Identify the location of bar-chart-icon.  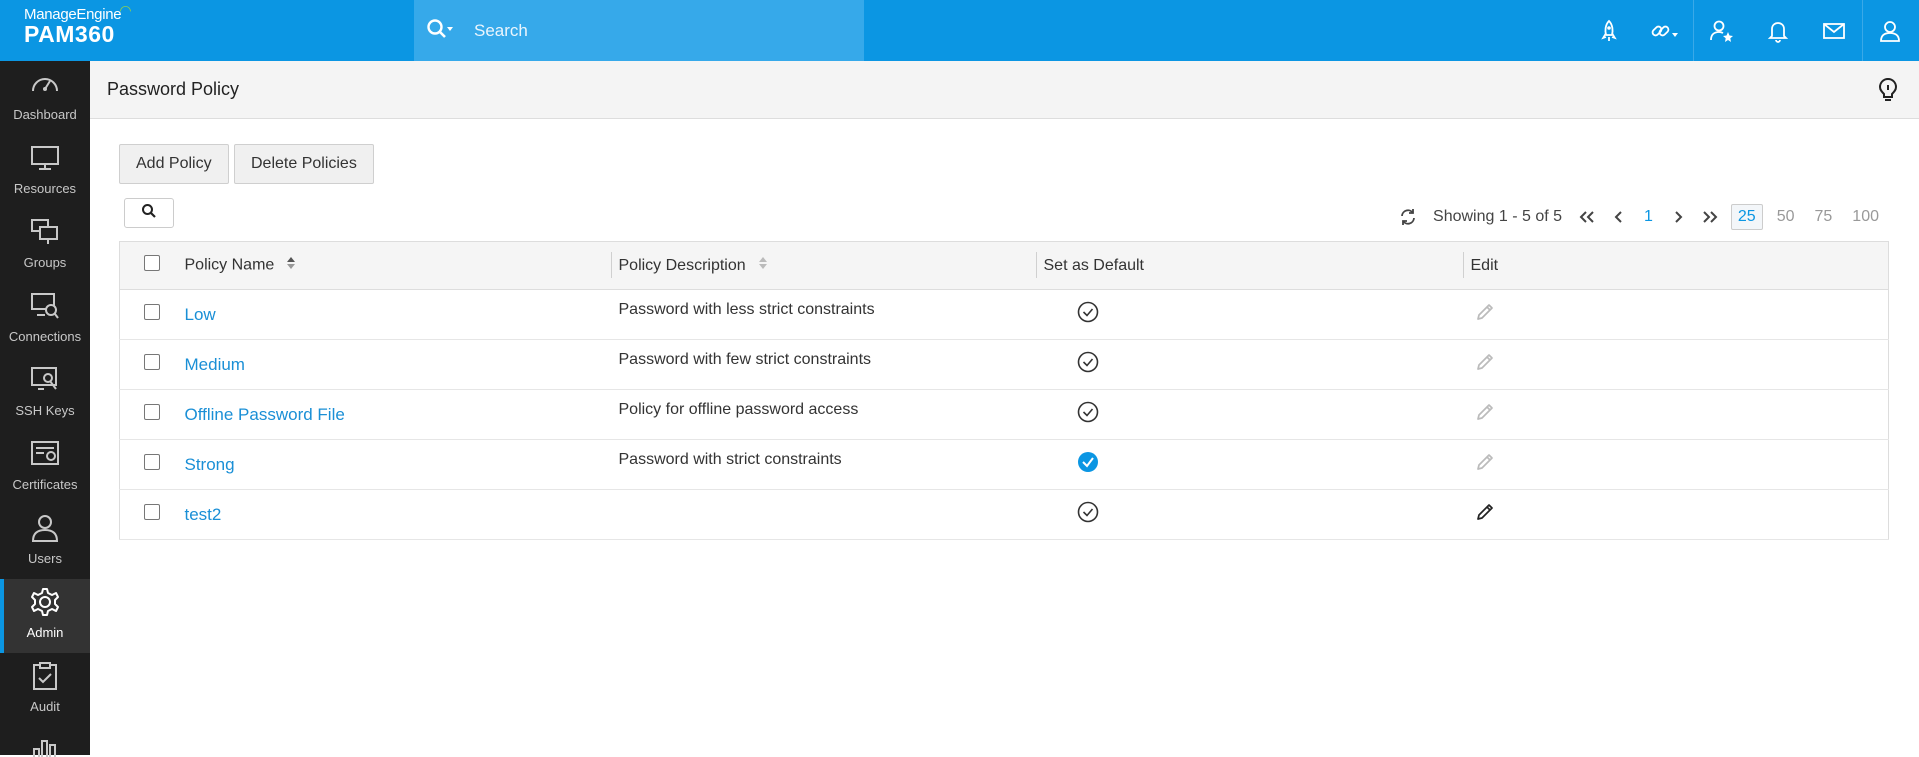
(45, 746).